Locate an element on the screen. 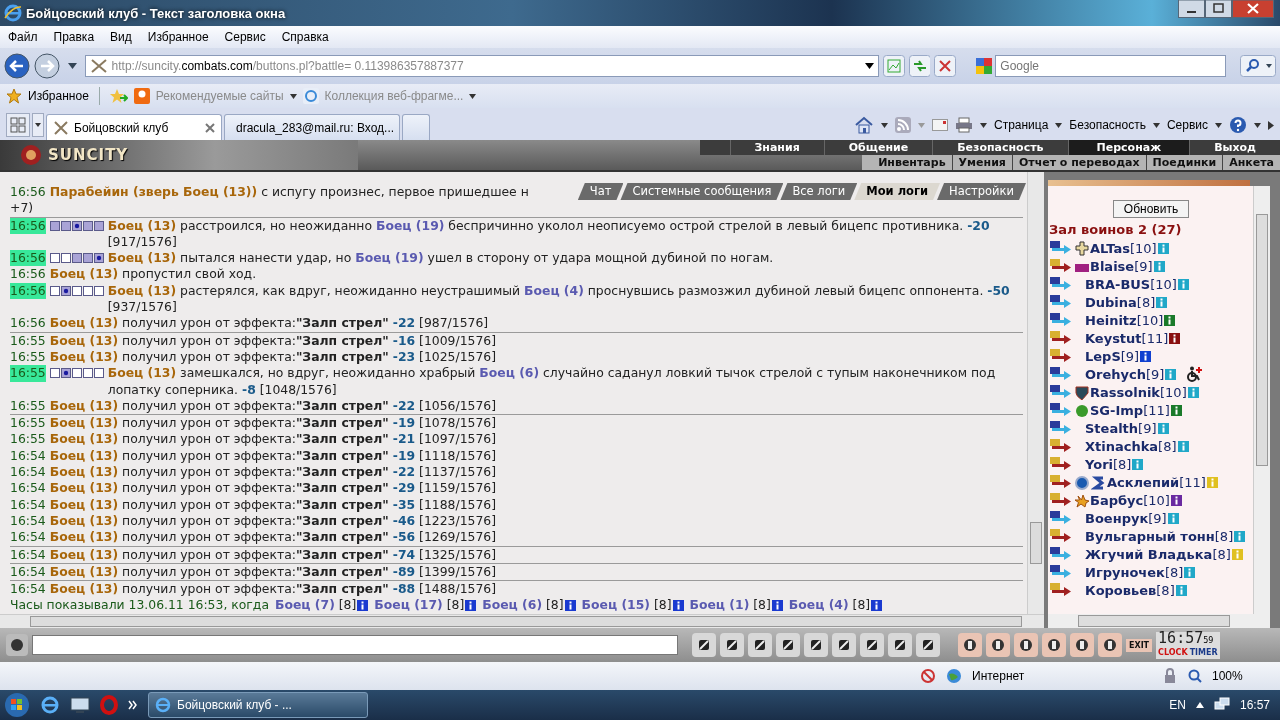  fighter-name: Боец (17) [8] is located at coordinates (419, 605).